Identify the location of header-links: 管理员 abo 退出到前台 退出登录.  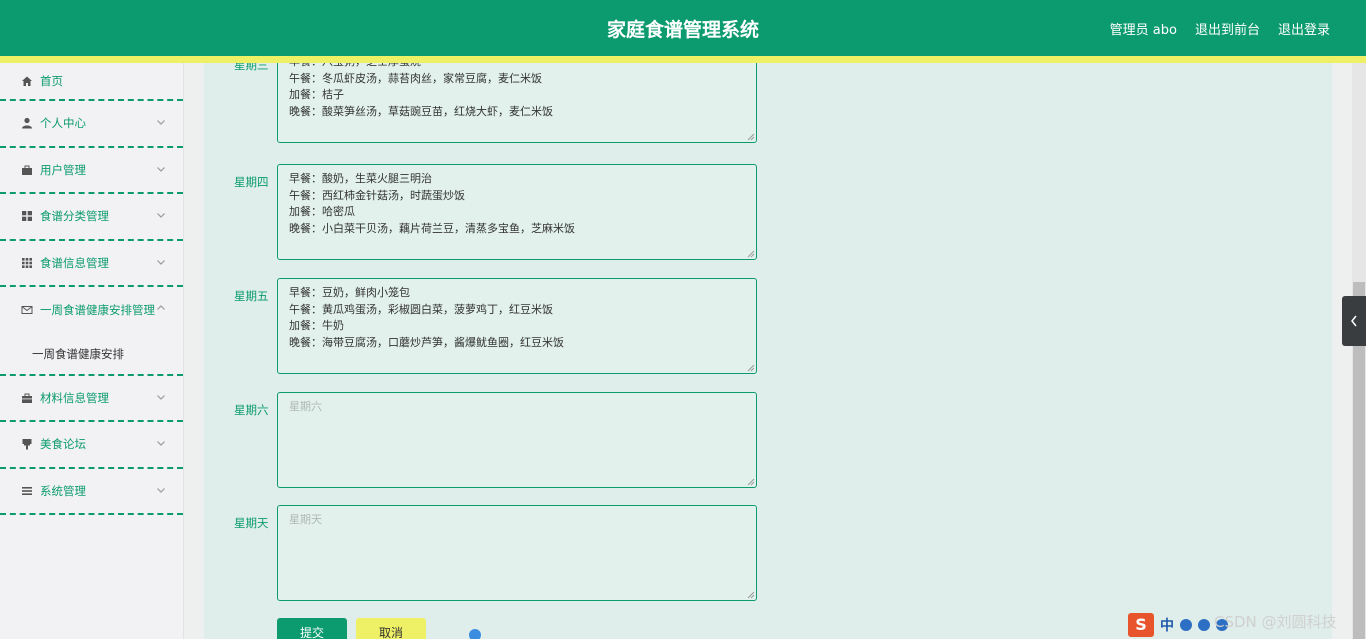
(1220, 28).